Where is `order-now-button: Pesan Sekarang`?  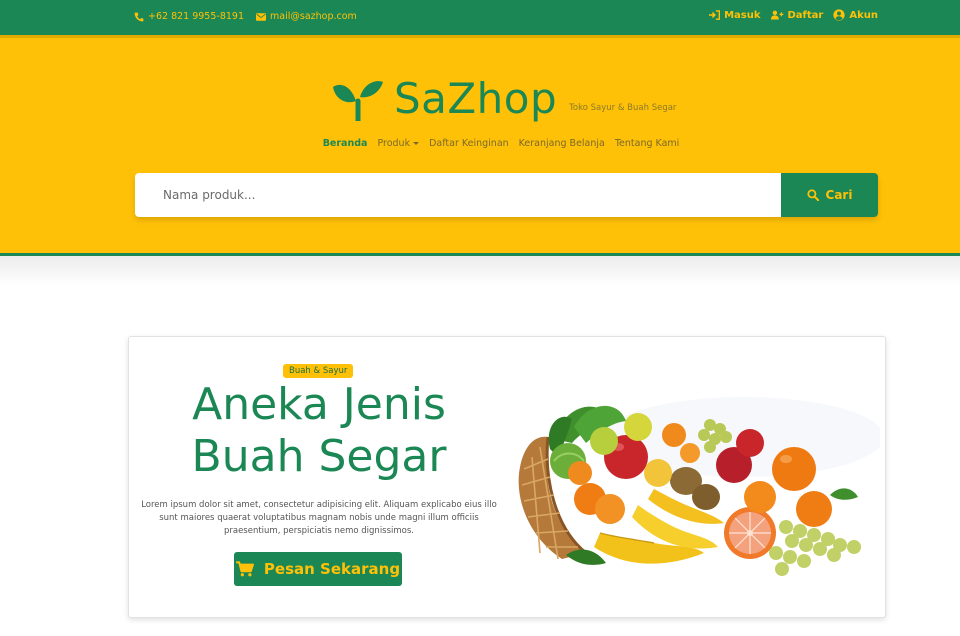
order-now-button: Pesan Sekarang is located at coordinates (318, 569).